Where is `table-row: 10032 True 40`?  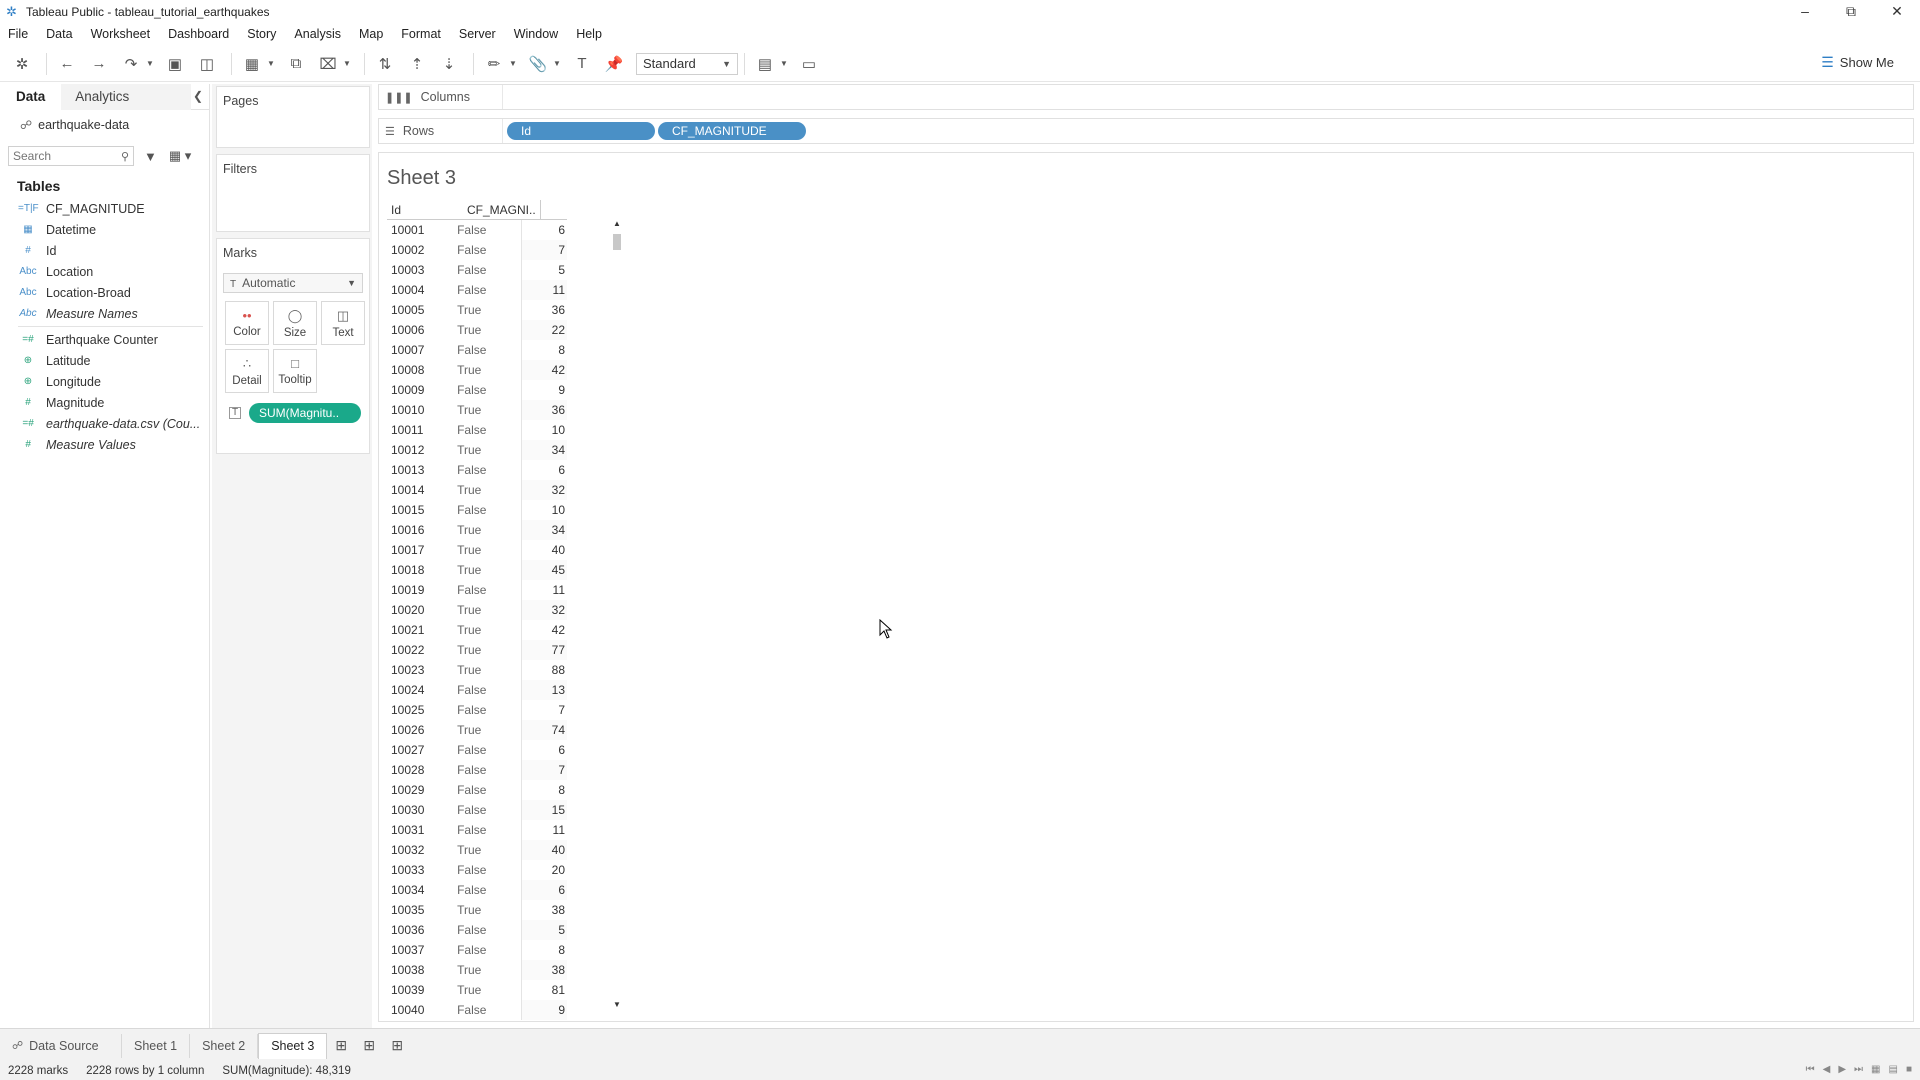 table-row: 10032 True 40 is located at coordinates (477, 850).